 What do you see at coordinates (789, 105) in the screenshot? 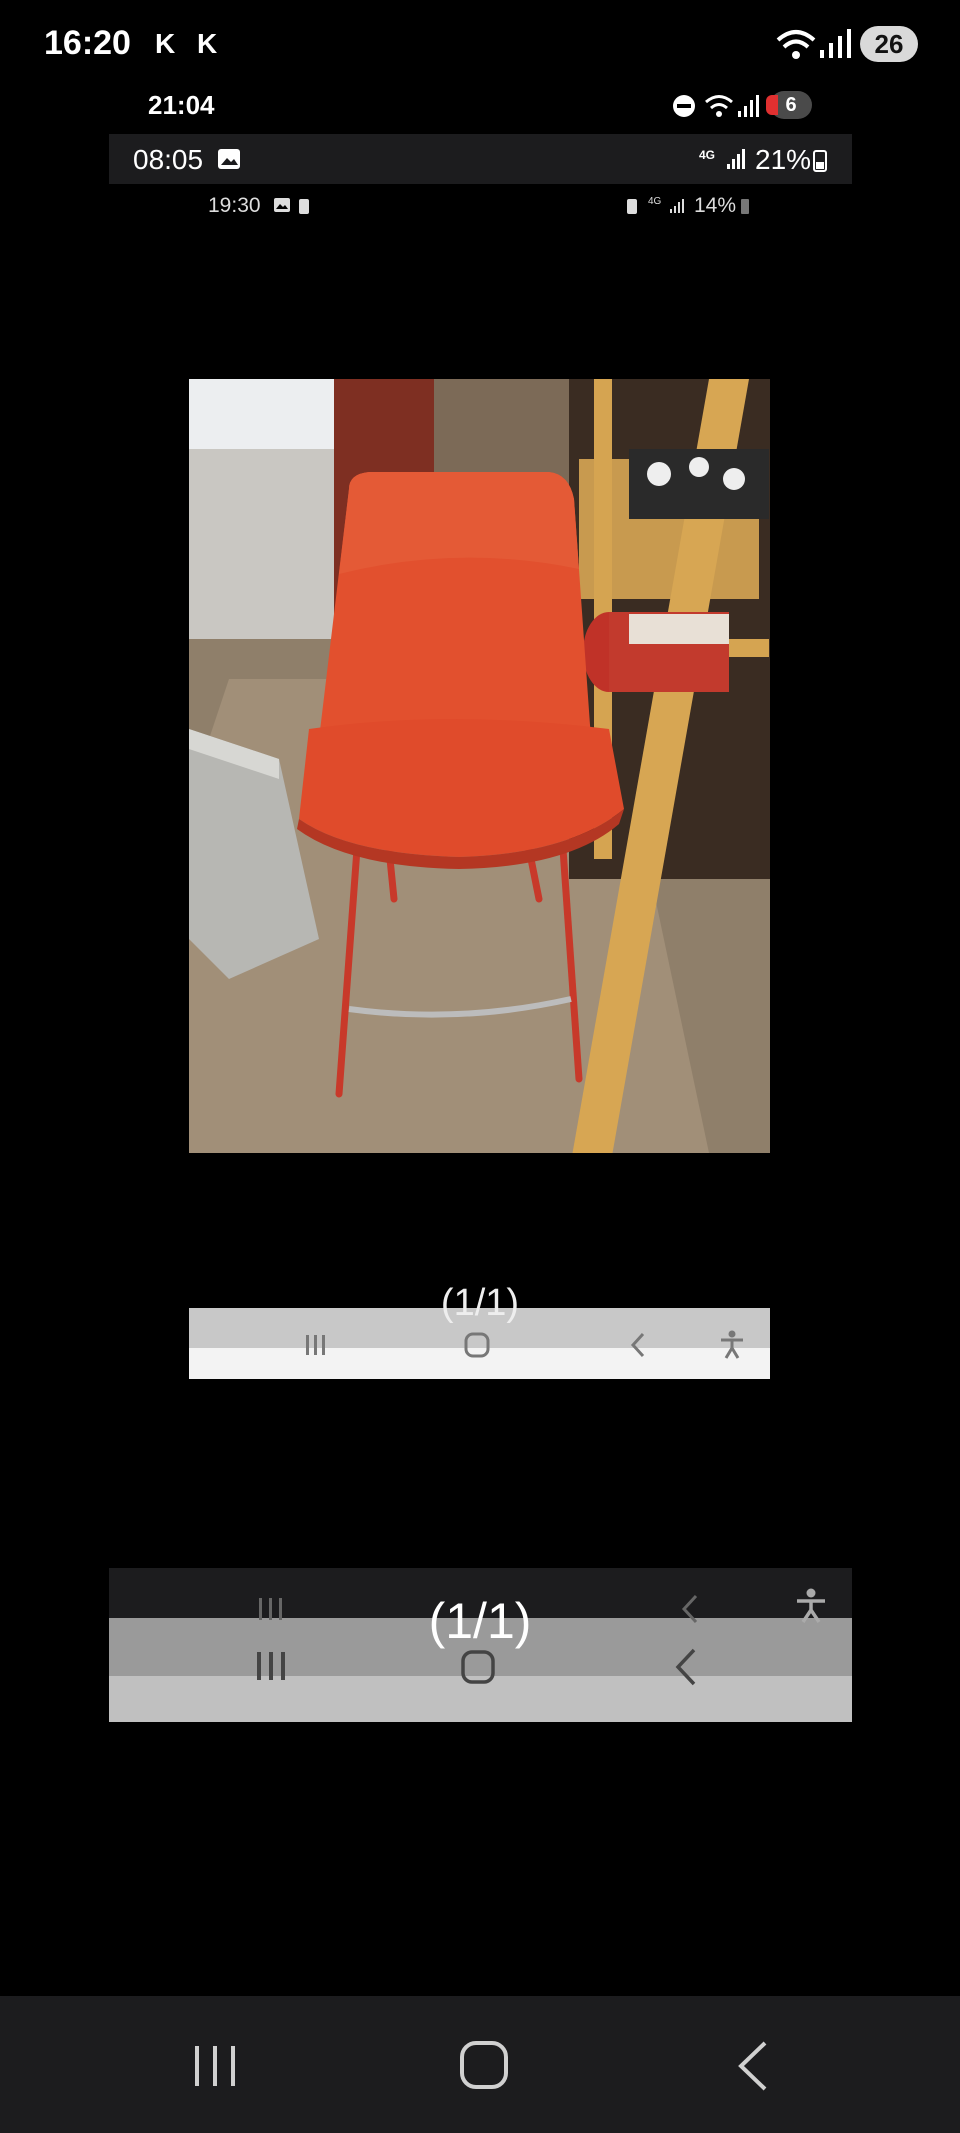
I see `notification-count-badge: 6` at bounding box center [789, 105].